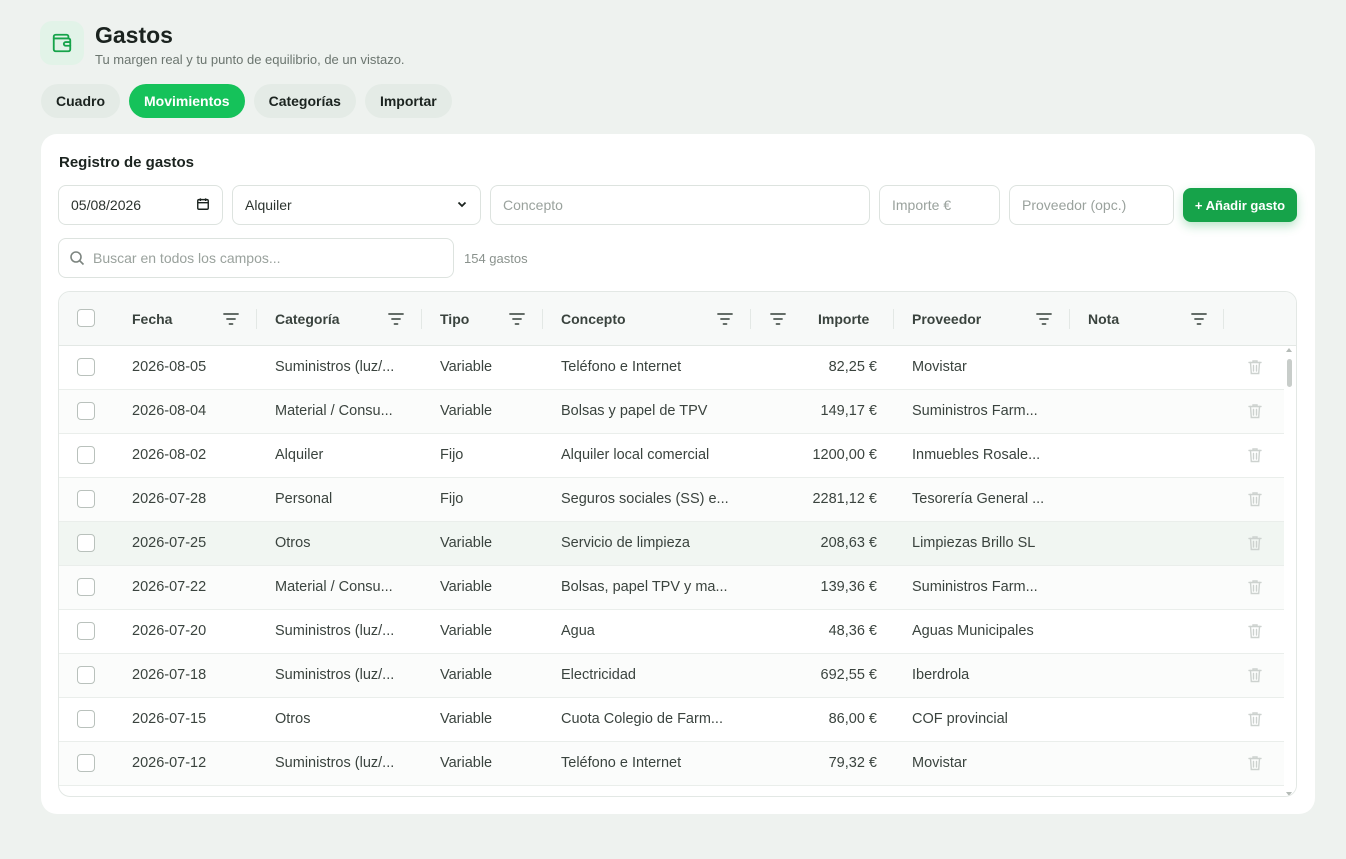  Describe the element at coordinates (1289, 794) in the screenshot. I see `scroll-down-icon` at that location.